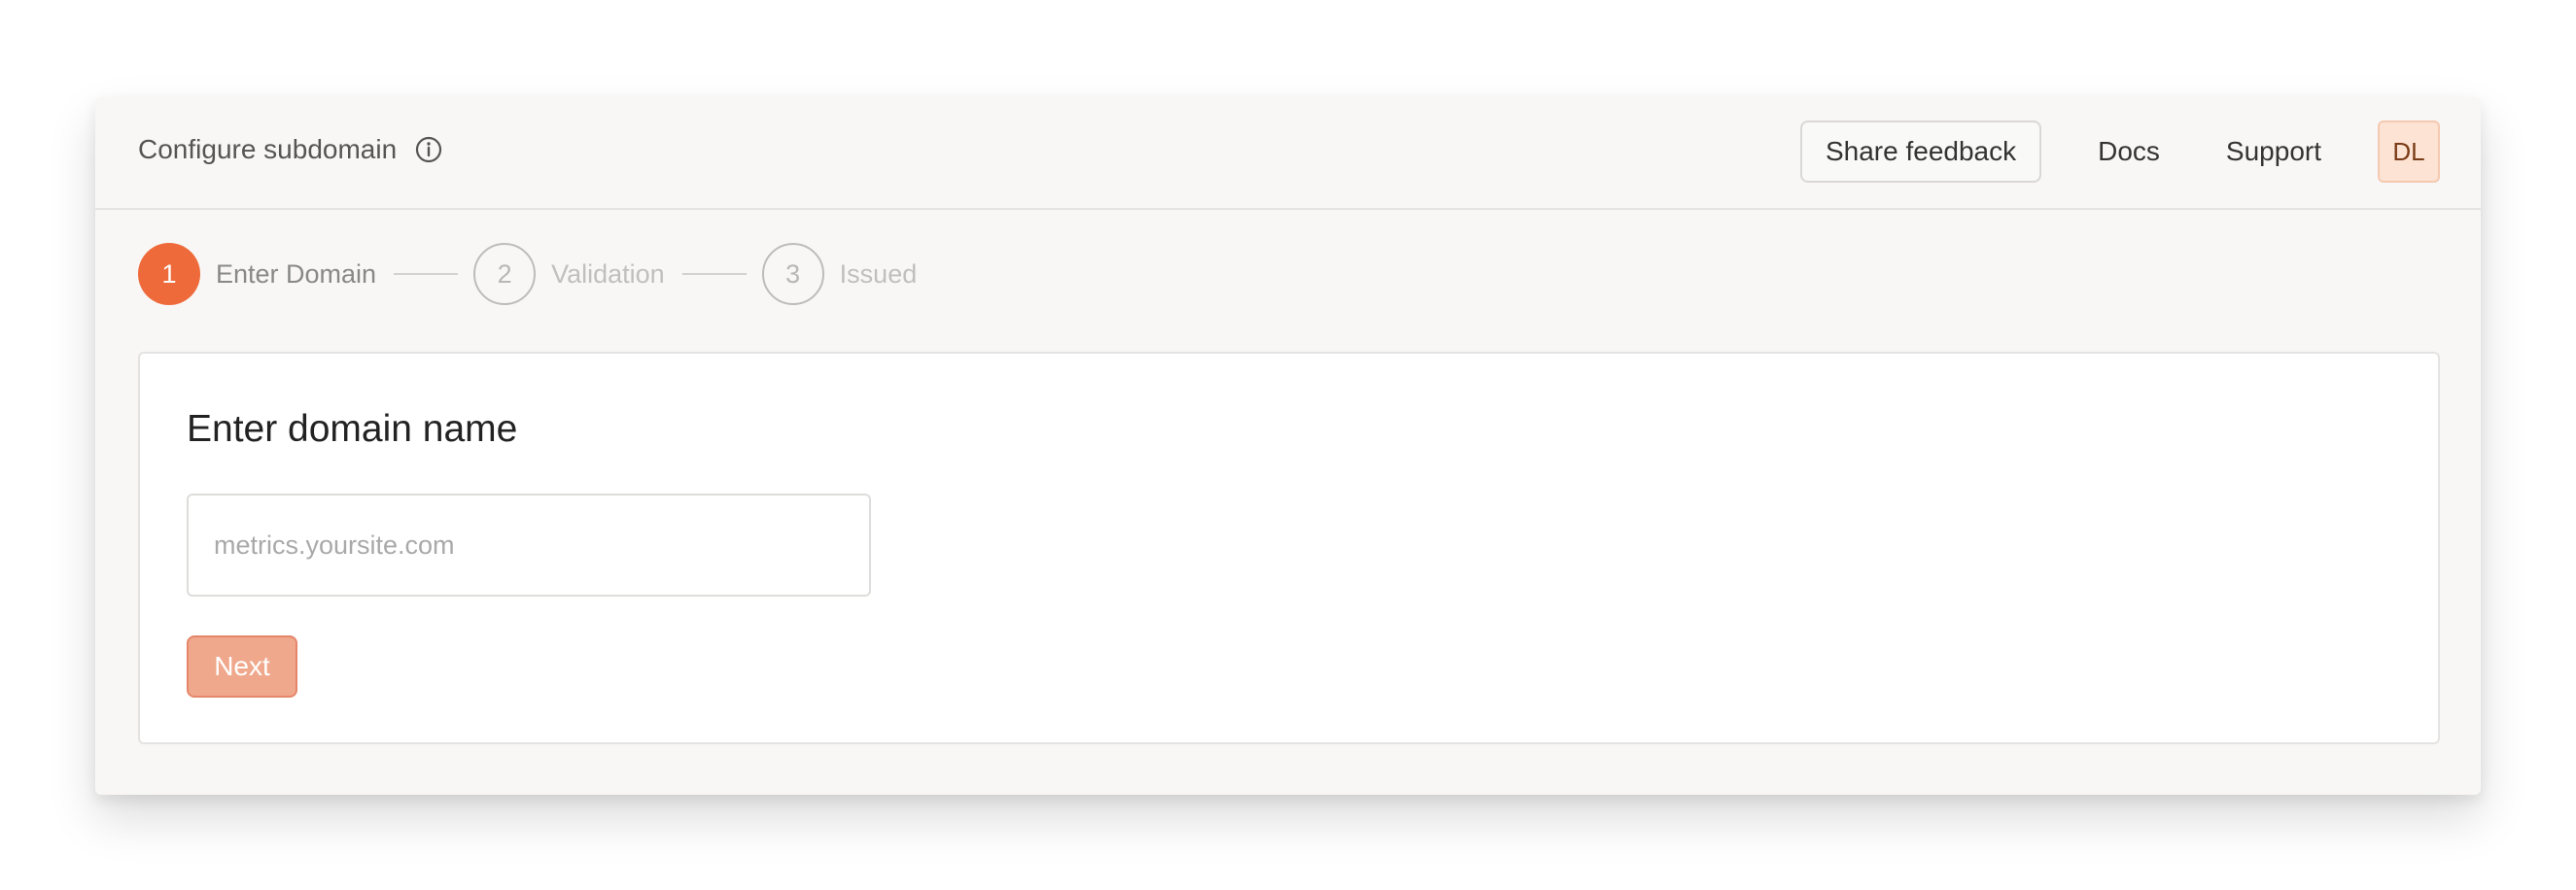  What do you see at coordinates (2129, 151) in the screenshot?
I see `docs-link: Docs` at bounding box center [2129, 151].